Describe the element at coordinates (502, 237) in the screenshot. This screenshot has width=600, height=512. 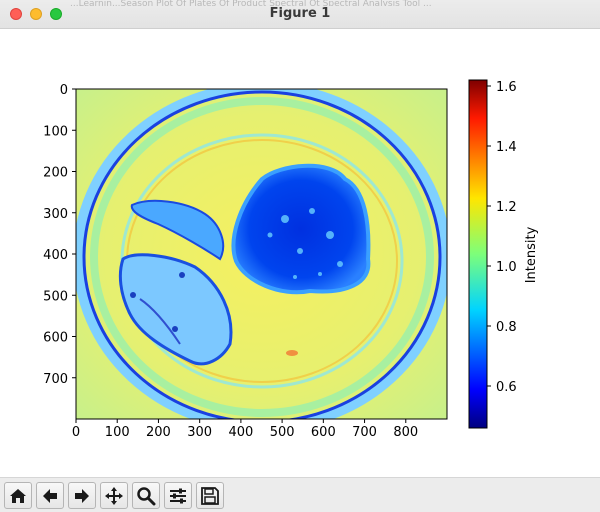
I see `colorbar-axis: 0.6 0.8 1.0 1.2 1.4 1.6` at that location.